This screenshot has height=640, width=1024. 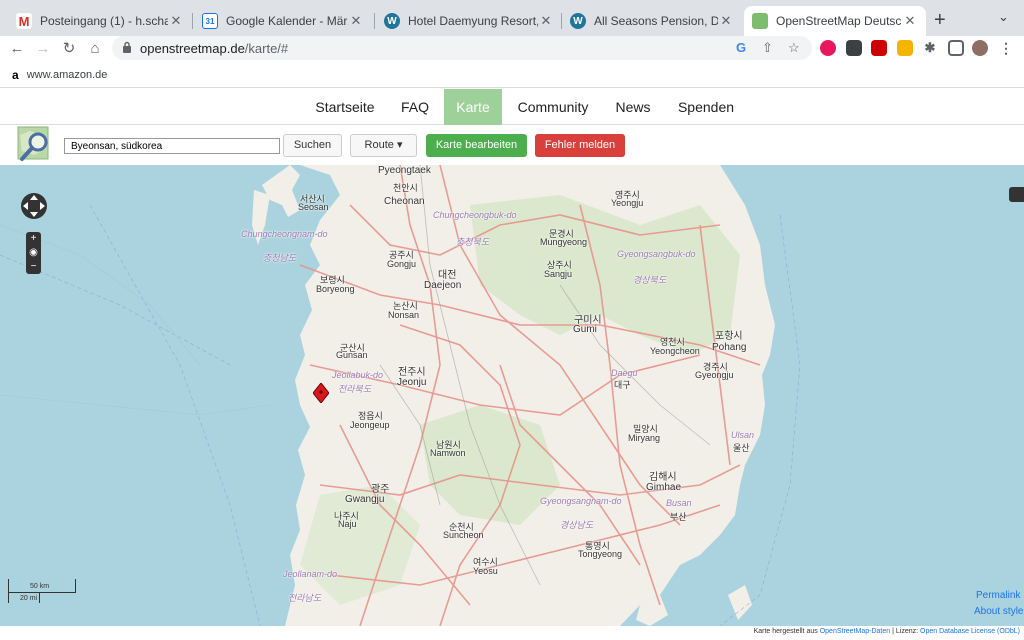 What do you see at coordinates (287, 21) in the screenshot?
I see `tab-title: Google Kalender - März 2023` at bounding box center [287, 21].